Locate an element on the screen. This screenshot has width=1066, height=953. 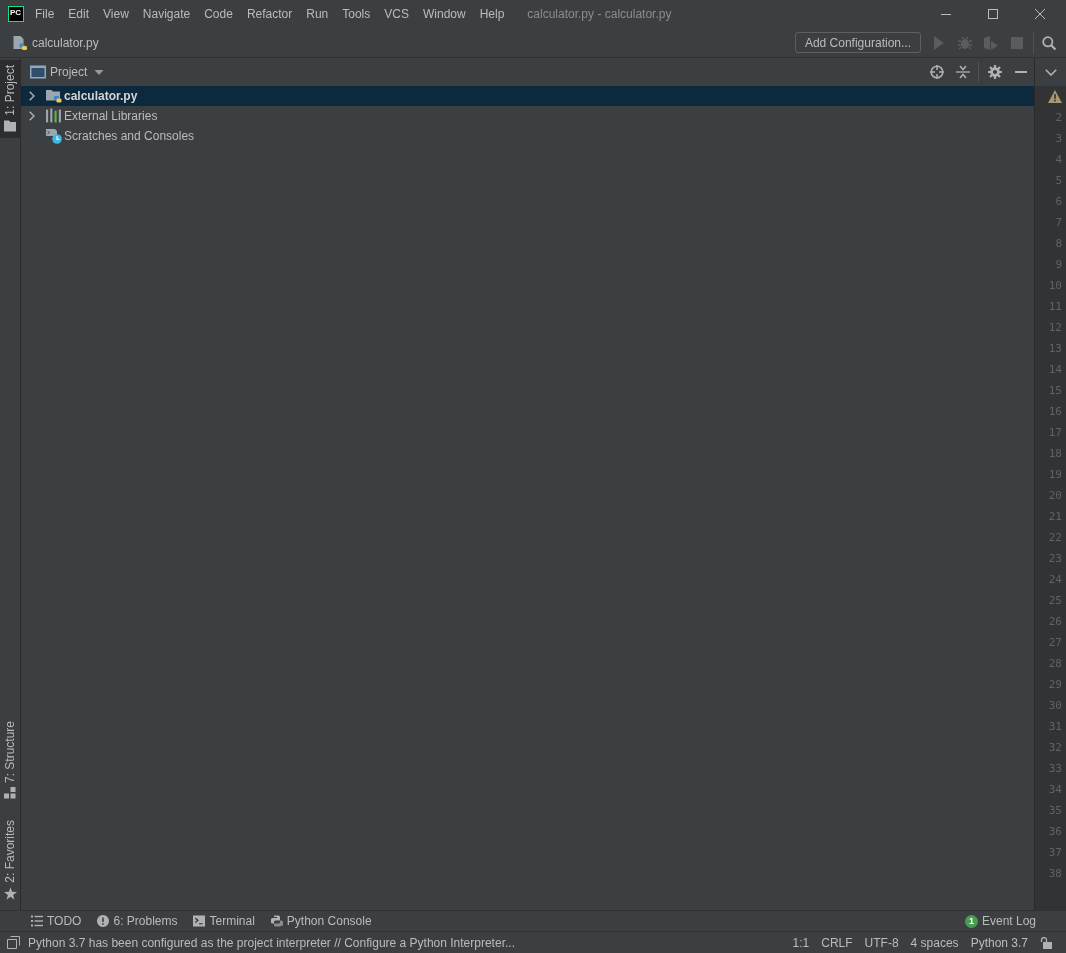
chevron-down-icon is located at coordinates (1050, 72).